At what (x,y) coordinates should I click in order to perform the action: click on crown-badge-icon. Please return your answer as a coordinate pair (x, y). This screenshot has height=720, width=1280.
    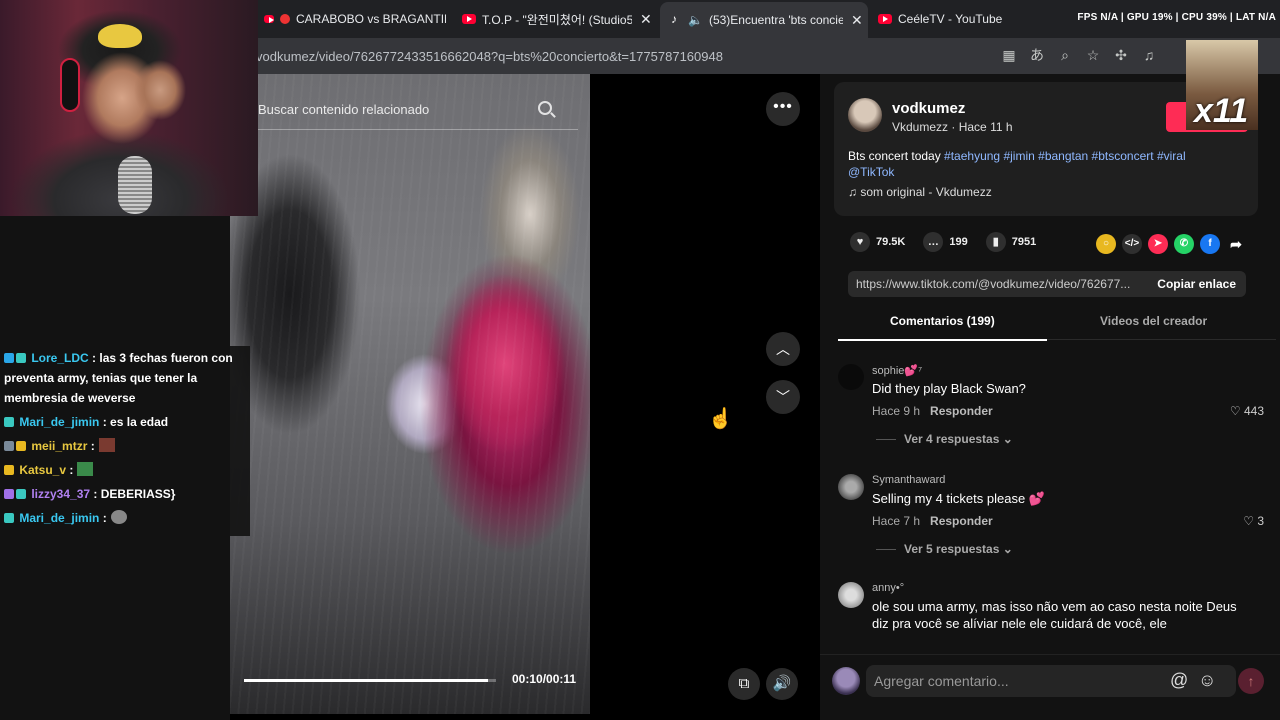
    Looking at the image, I should click on (21, 446).